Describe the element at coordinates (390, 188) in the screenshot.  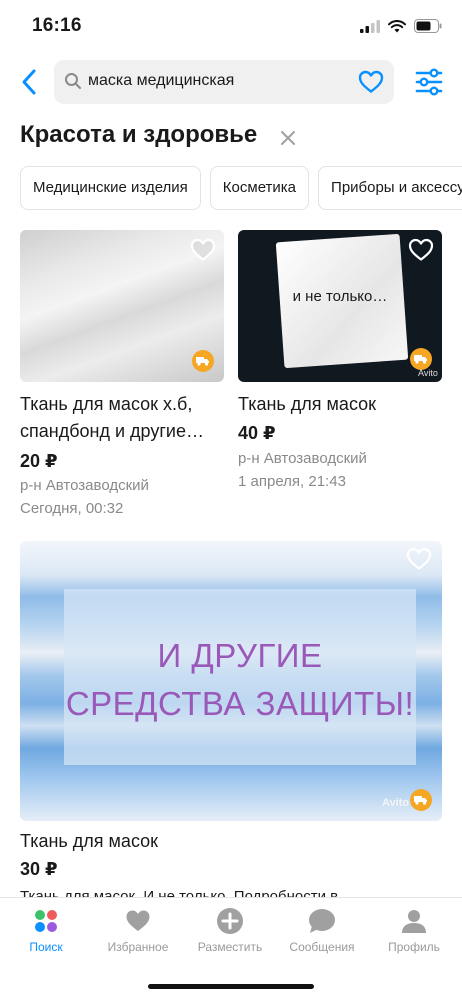
I see `chip-devices-accessories: Приборы и аксессуары` at that location.